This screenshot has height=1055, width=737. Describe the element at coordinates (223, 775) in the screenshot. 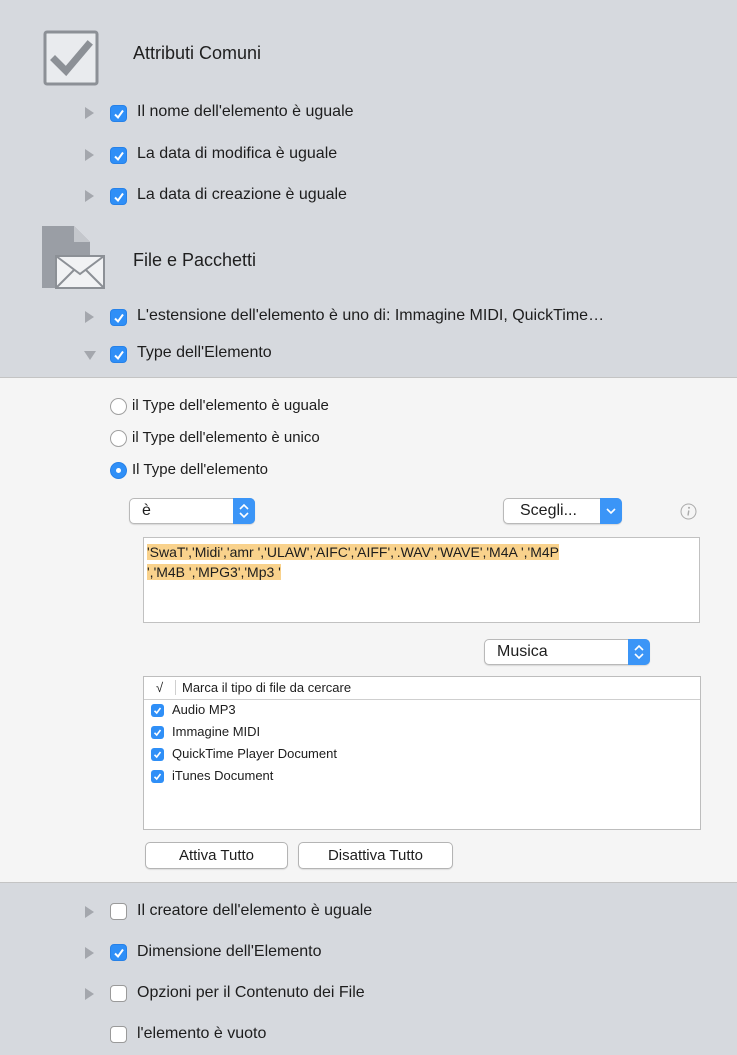

I see `list-item-label: iTunes Document` at that location.